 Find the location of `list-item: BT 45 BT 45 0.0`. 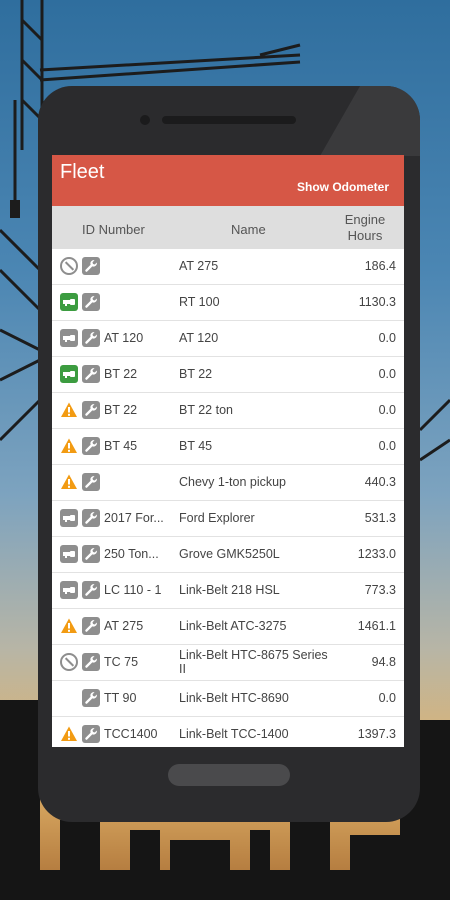

list-item: BT 45 BT 45 0.0 is located at coordinates (228, 447).